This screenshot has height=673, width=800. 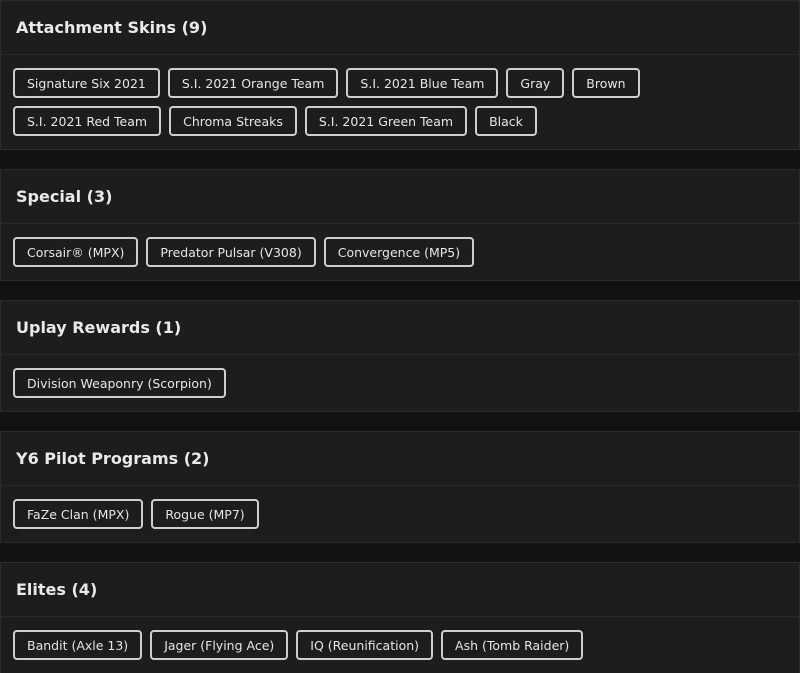 I want to click on skin-chip: Convergence (MP5), so click(x=399, y=252).